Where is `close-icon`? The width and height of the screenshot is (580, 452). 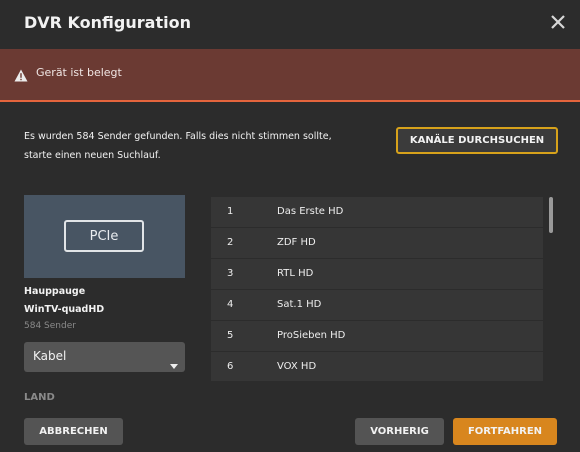 close-icon is located at coordinates (558, 22).